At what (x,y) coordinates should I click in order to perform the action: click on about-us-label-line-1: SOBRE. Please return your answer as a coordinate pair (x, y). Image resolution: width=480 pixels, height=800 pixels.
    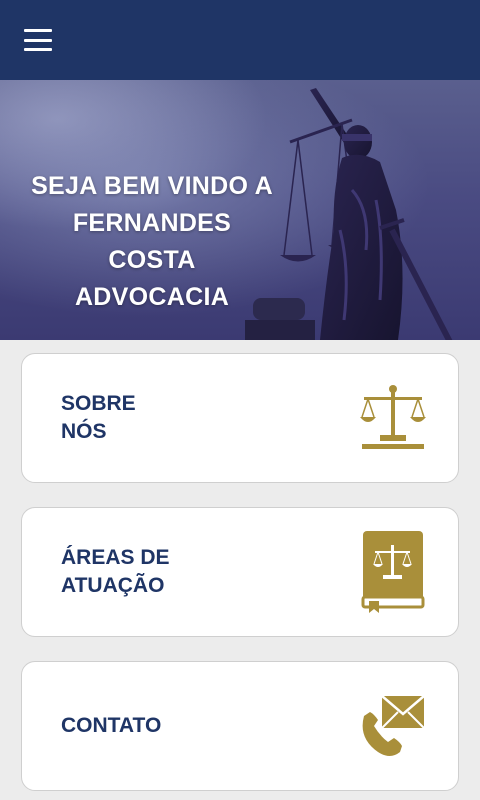
    Looking at the image, I should click on (98, 403).